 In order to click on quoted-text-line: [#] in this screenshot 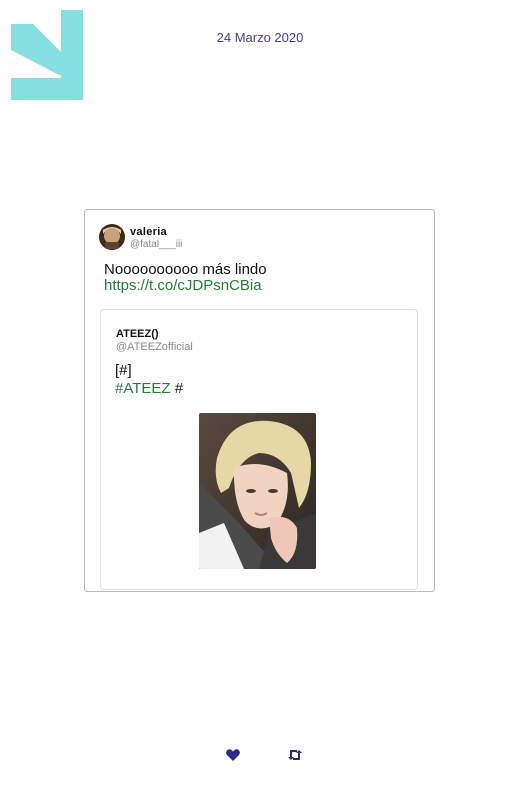, I will do `click(123, 370)`.